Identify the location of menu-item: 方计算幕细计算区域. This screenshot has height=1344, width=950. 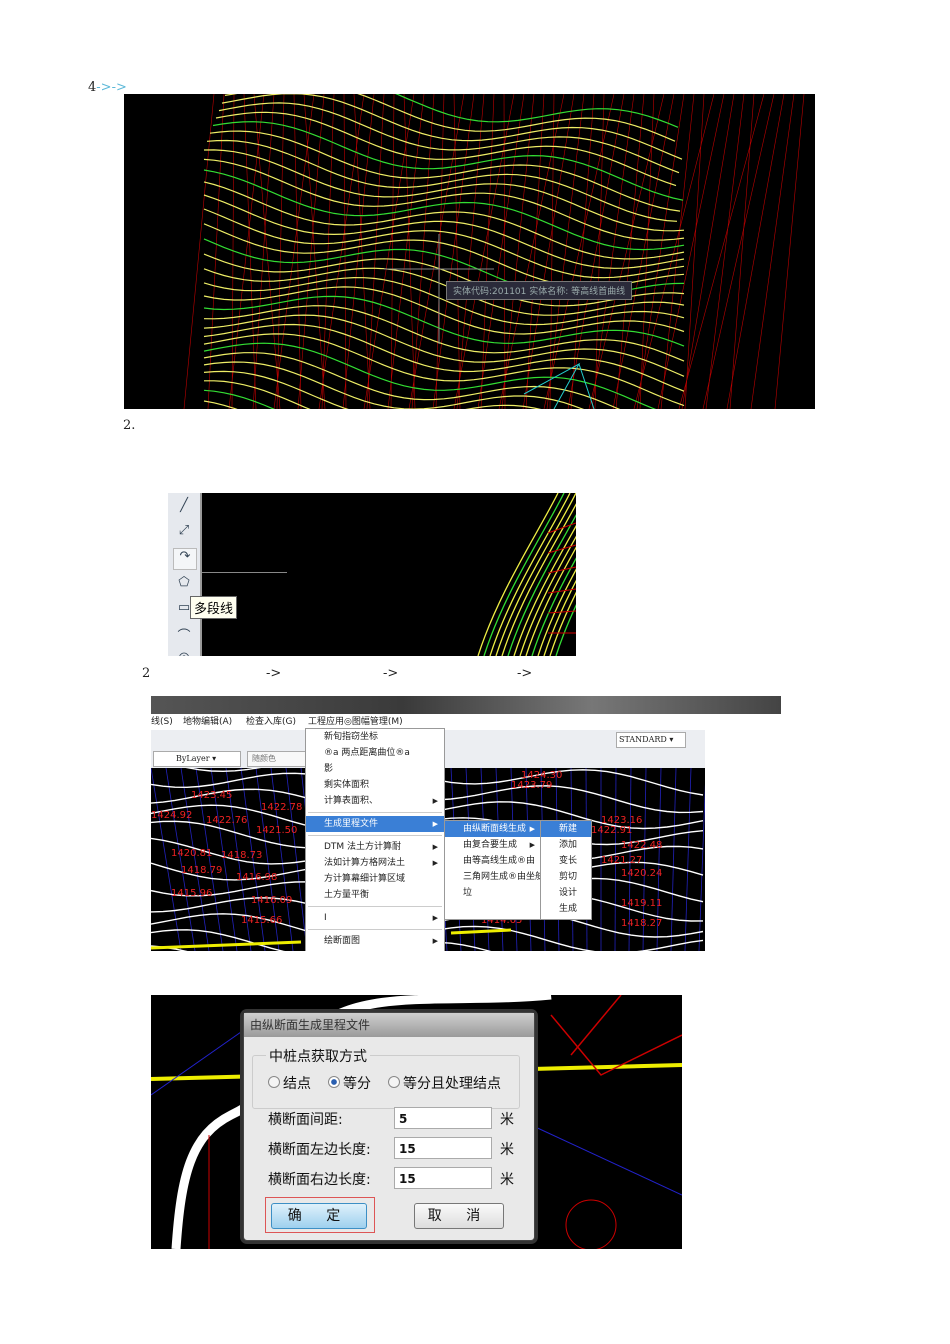
(375, 879).